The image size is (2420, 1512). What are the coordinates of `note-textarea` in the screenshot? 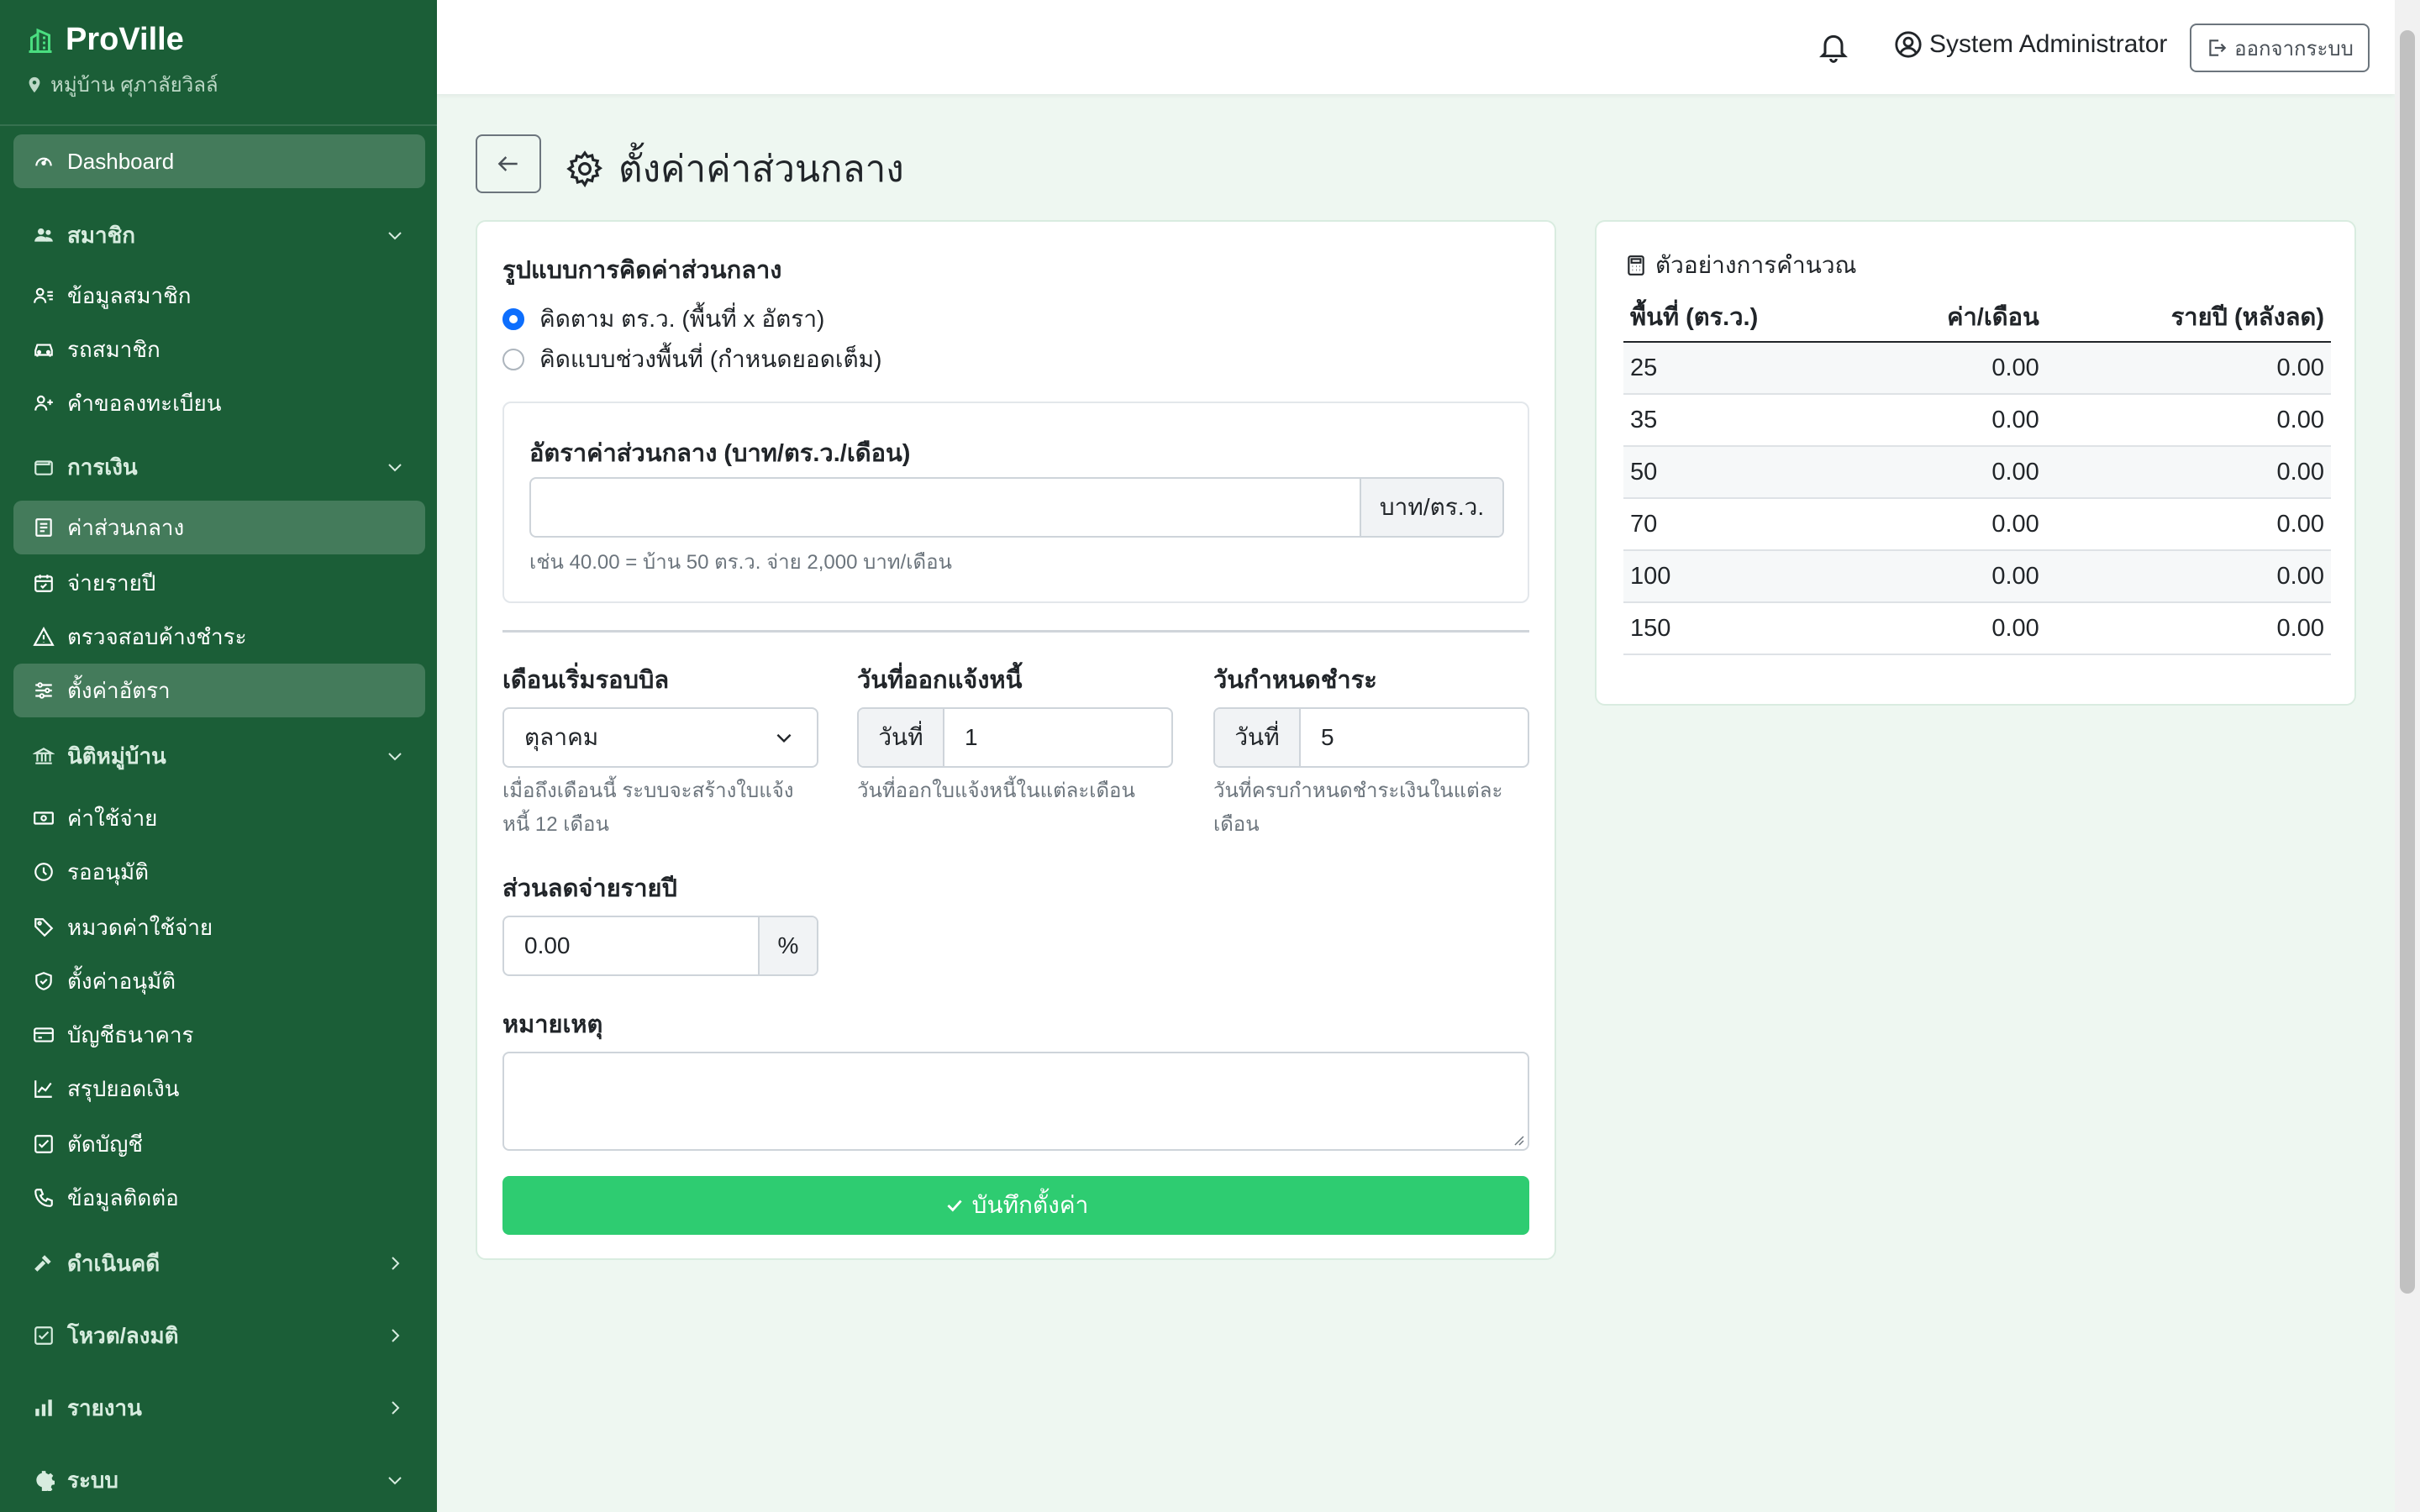 It's located at (1016, 1101).